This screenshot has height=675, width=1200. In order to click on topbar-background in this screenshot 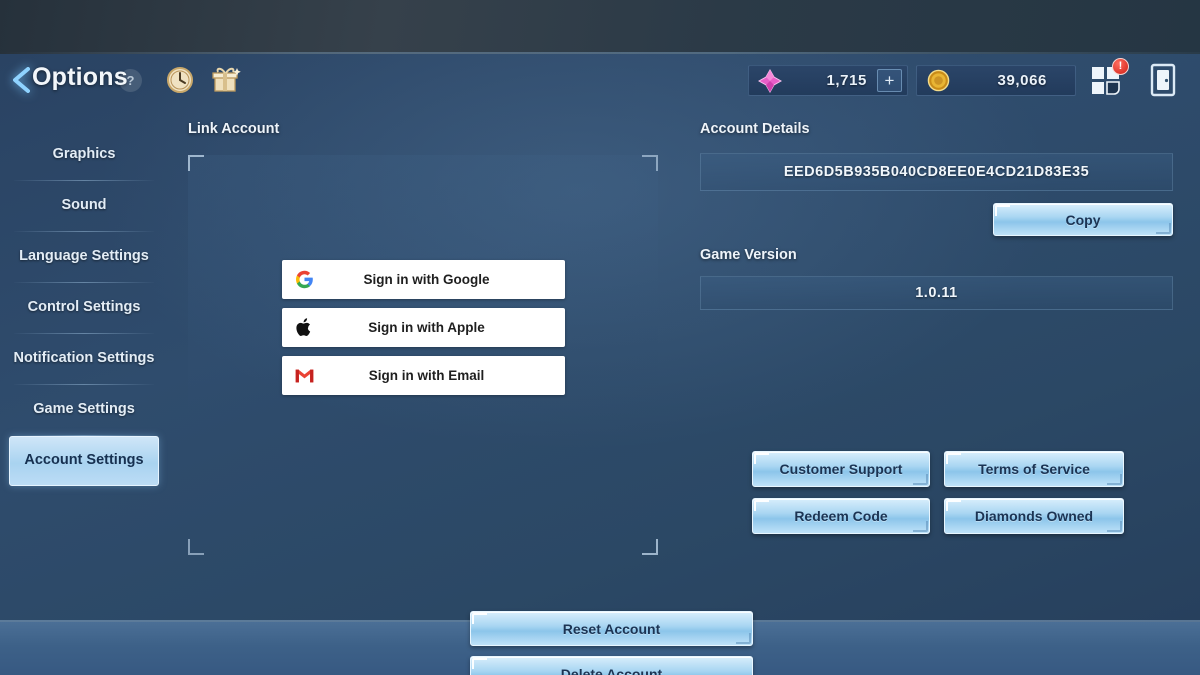, I will do `click(600, 27)`.